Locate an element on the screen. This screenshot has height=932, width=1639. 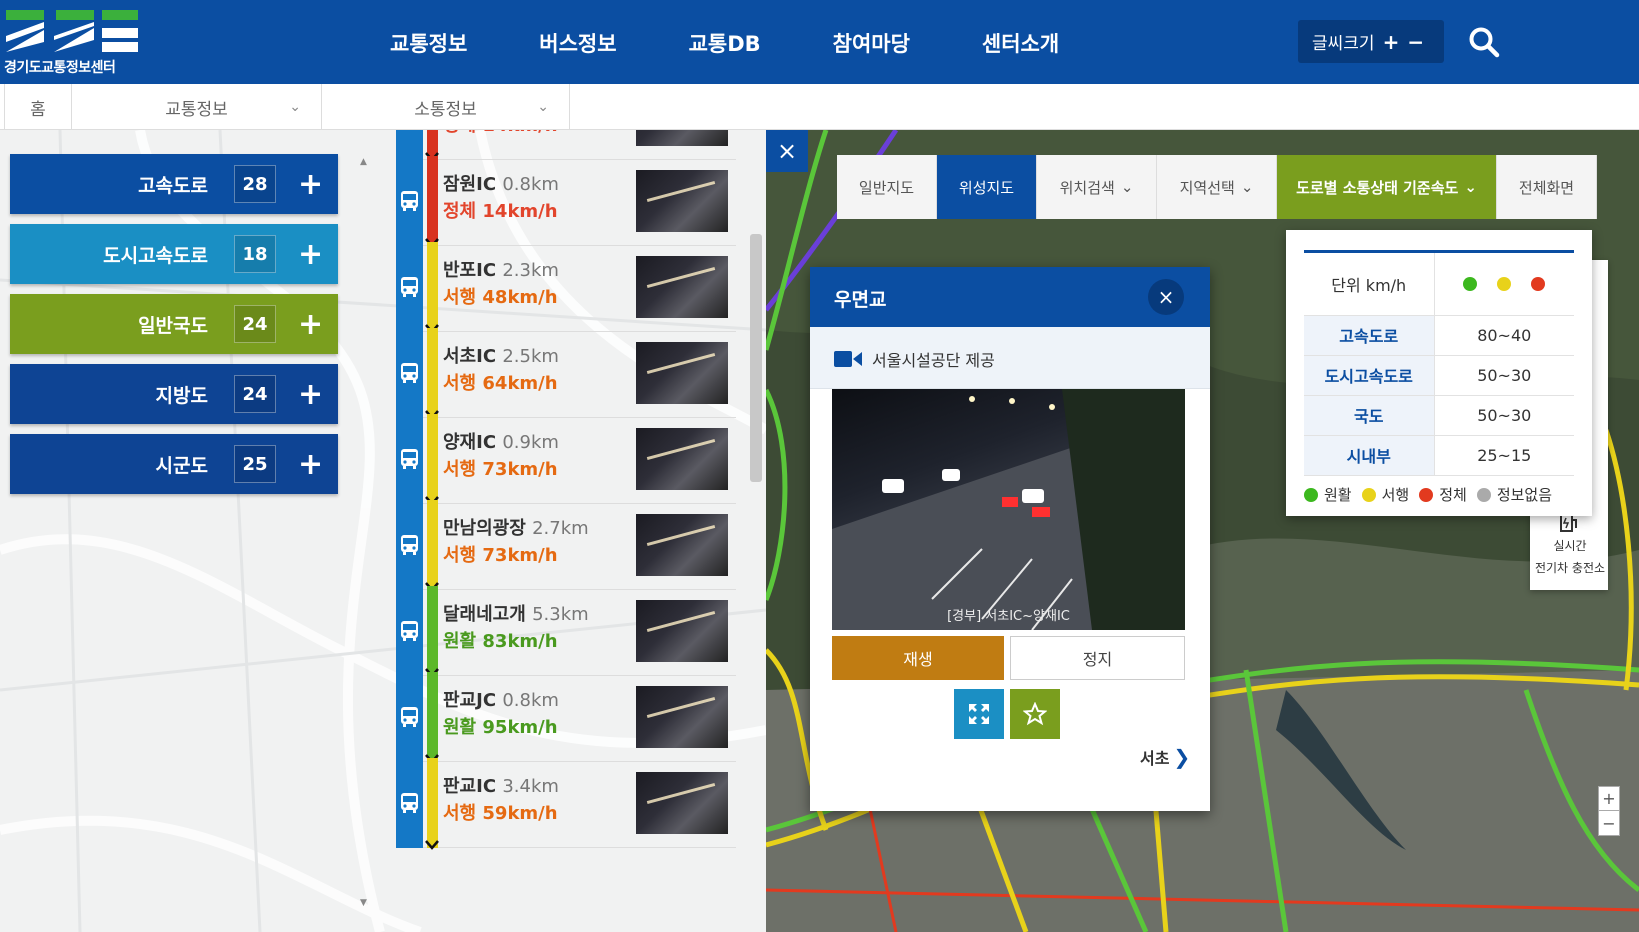
zoom-in-button: + is located at coordinates (1609, 799).